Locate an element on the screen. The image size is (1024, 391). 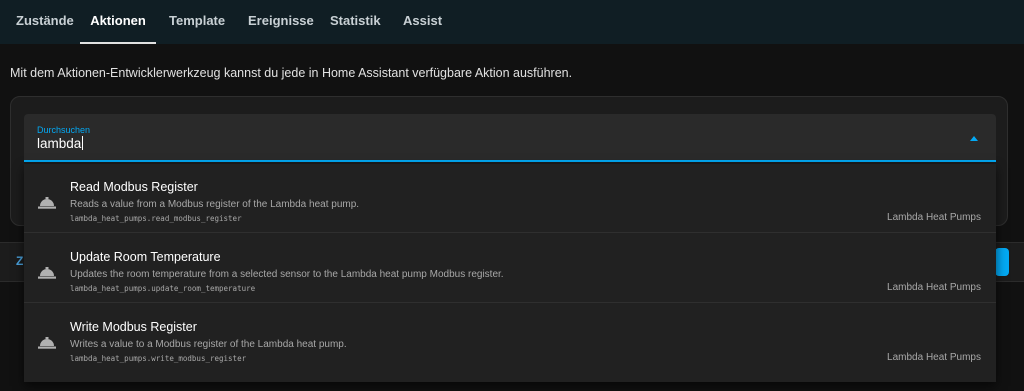
tab-statistik: Statistik is located at coordinates (355, 22).